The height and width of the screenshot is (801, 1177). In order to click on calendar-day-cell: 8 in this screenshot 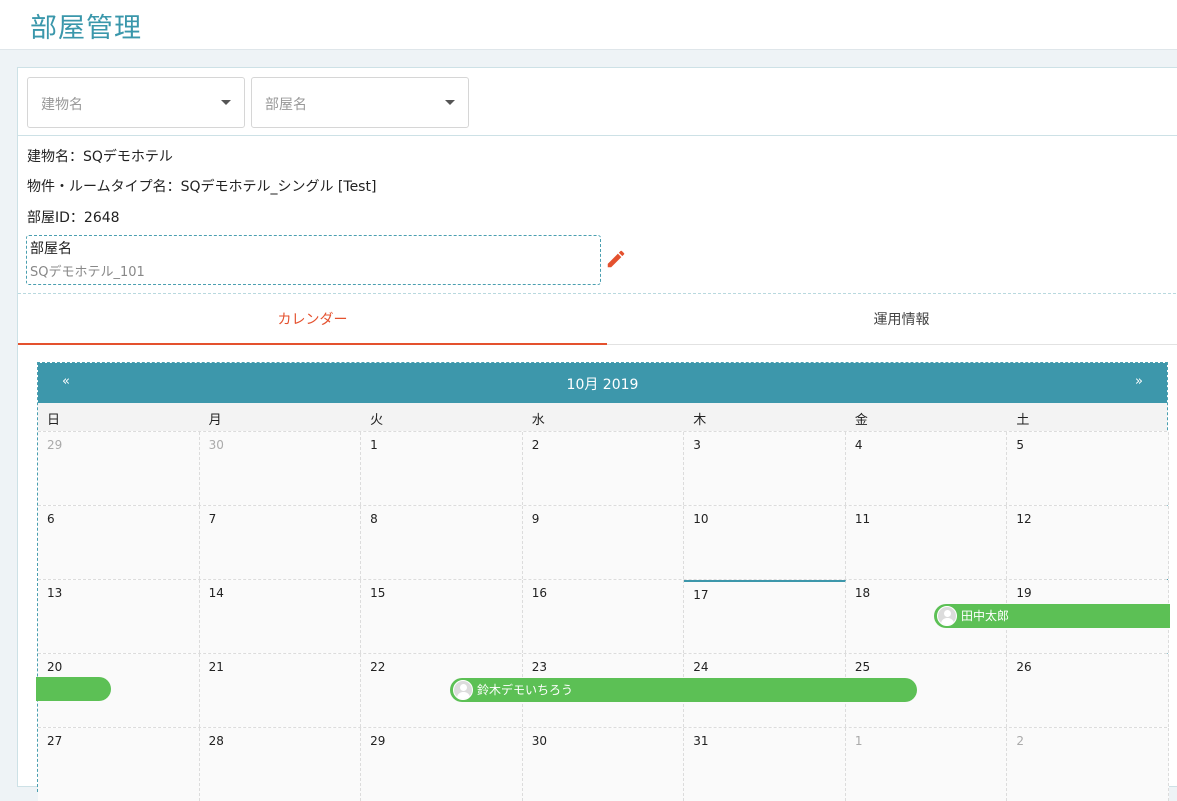, I will do `click(442, 542)`.